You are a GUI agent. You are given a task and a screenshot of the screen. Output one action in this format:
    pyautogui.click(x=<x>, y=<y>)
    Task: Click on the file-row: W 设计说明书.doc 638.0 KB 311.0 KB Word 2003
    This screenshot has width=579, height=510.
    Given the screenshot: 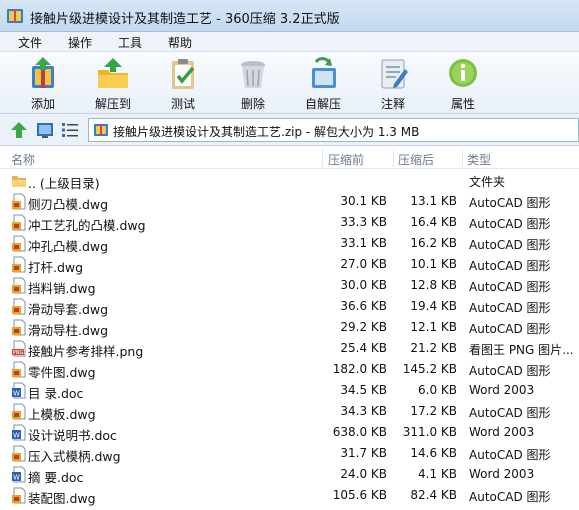 What is the action you would take?
    pyautogui.click(x=289, y=432)
    